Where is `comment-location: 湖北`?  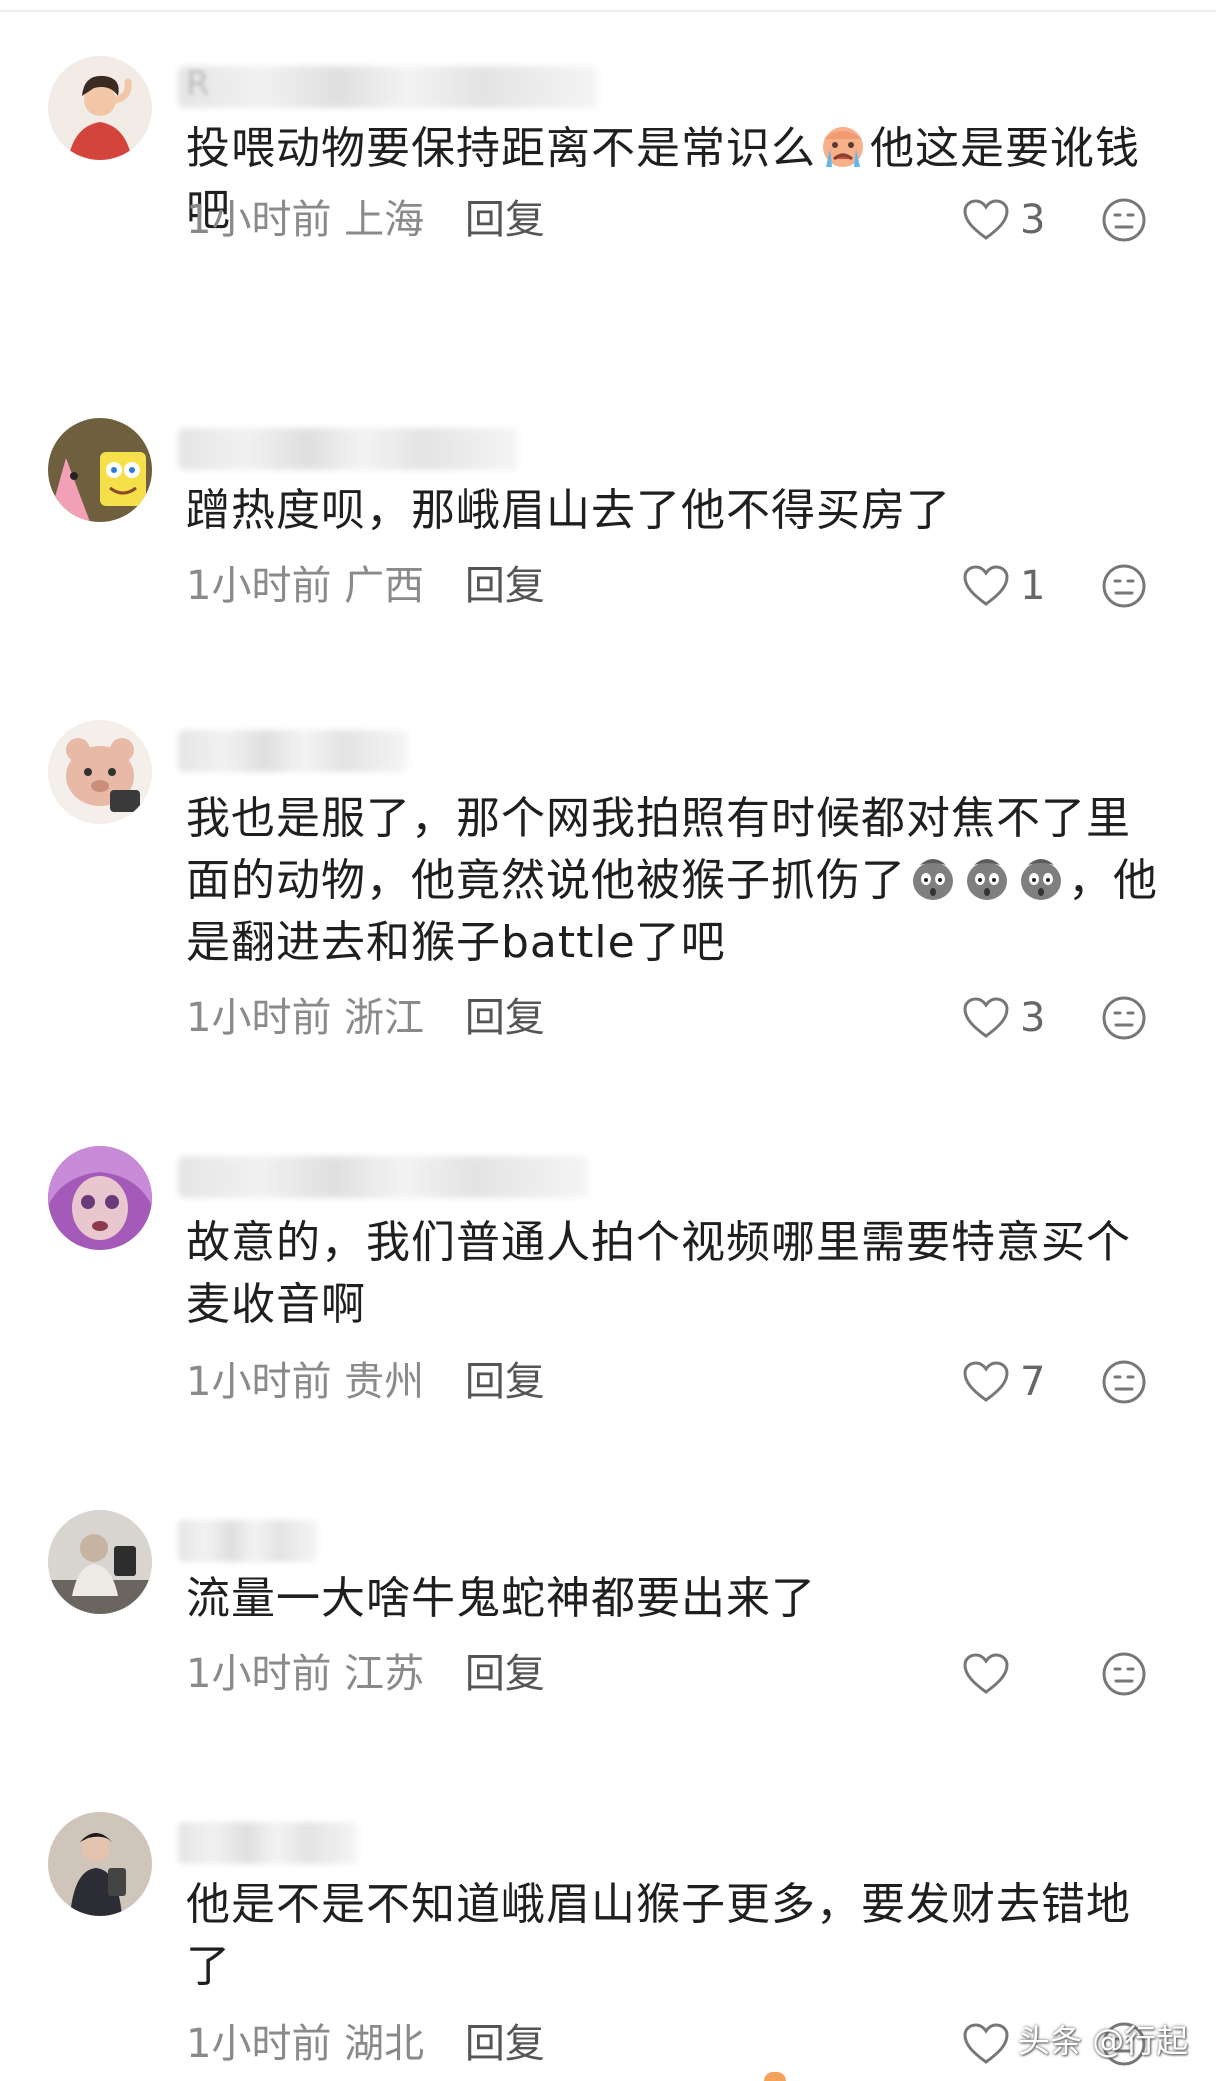 comment-location: 湖北 is located at coordinates (384, 2044).